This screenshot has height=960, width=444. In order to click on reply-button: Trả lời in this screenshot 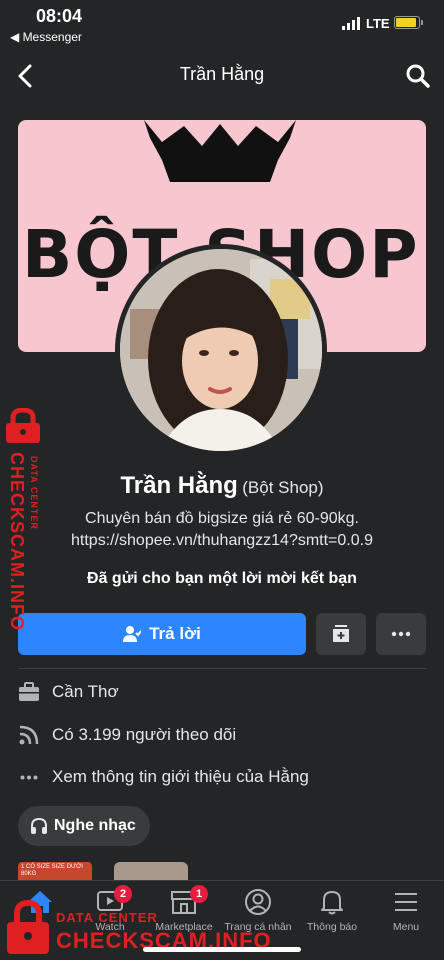, I will do `click(162, 634)`.